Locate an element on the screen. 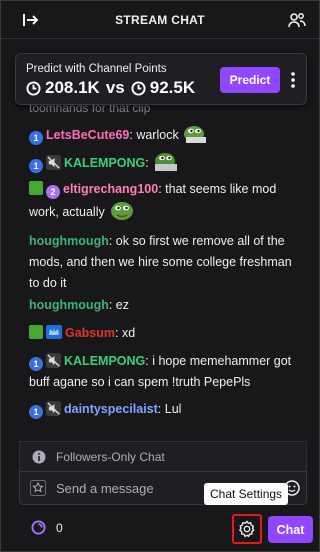 This screenshot has width=320, height=552. message-text: ez is located at coordinates (122, 305).